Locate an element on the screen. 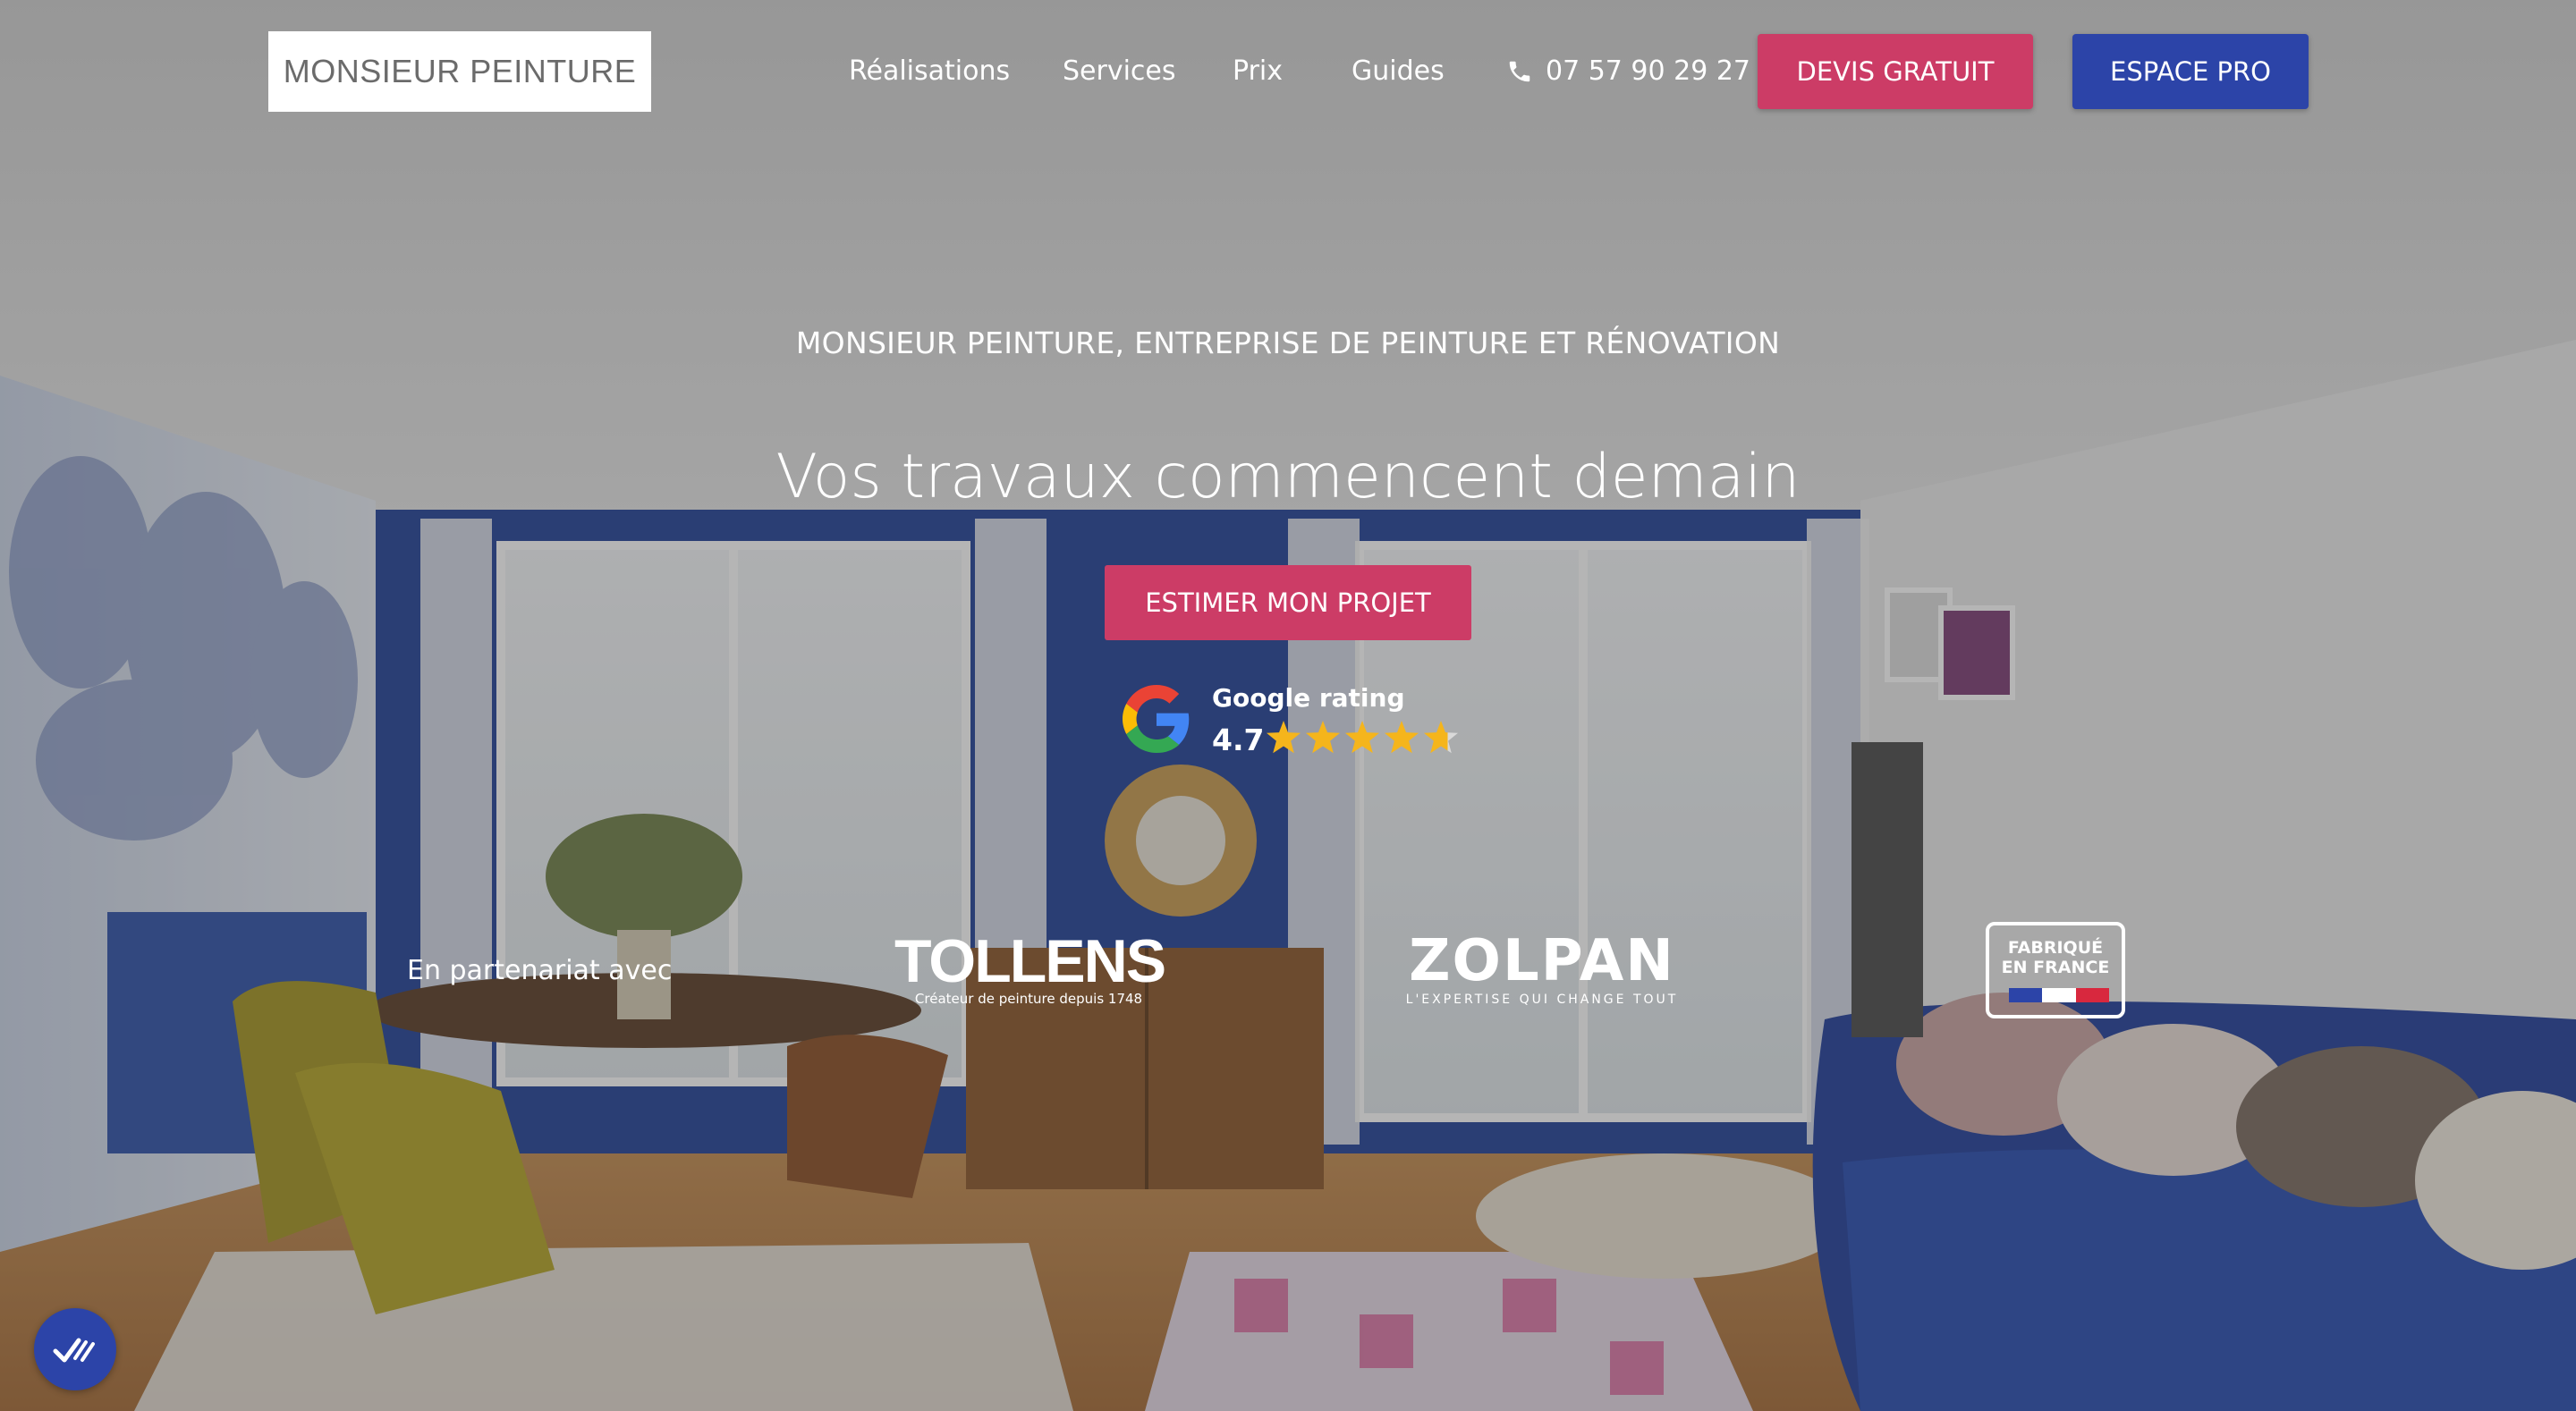 The image size is (2576, 1411). zolpan-logo: ZOLPAN L'EXPERTISE QUI CHANGE TOUT is located at coordinates (1542, 970).